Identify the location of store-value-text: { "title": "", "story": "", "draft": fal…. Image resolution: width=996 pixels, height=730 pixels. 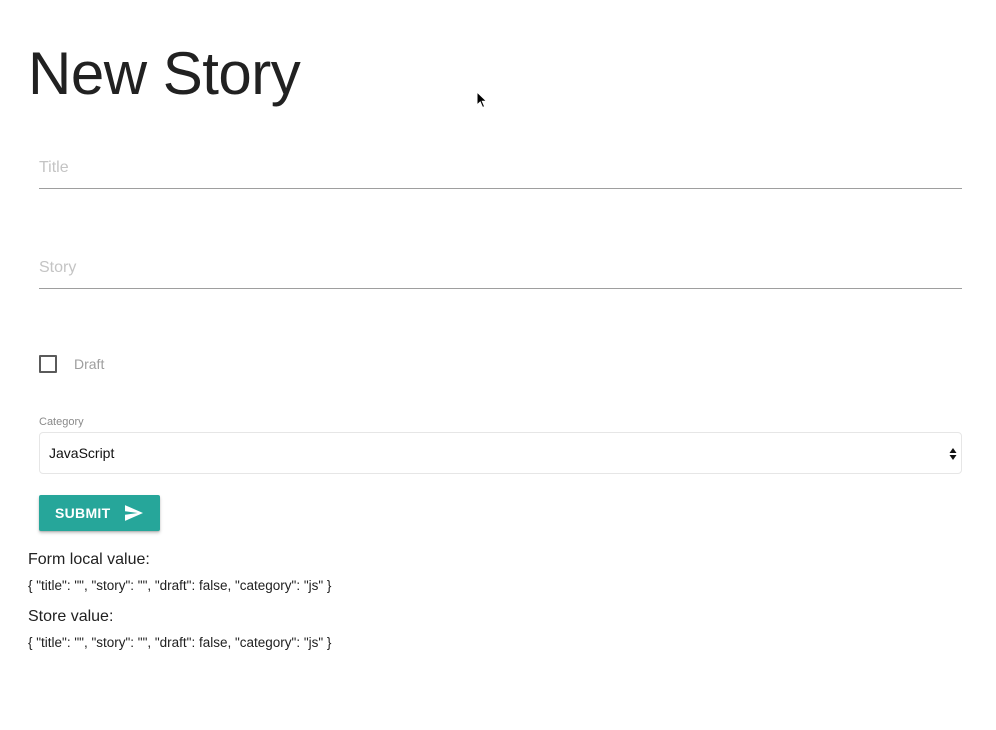
(180, 642).